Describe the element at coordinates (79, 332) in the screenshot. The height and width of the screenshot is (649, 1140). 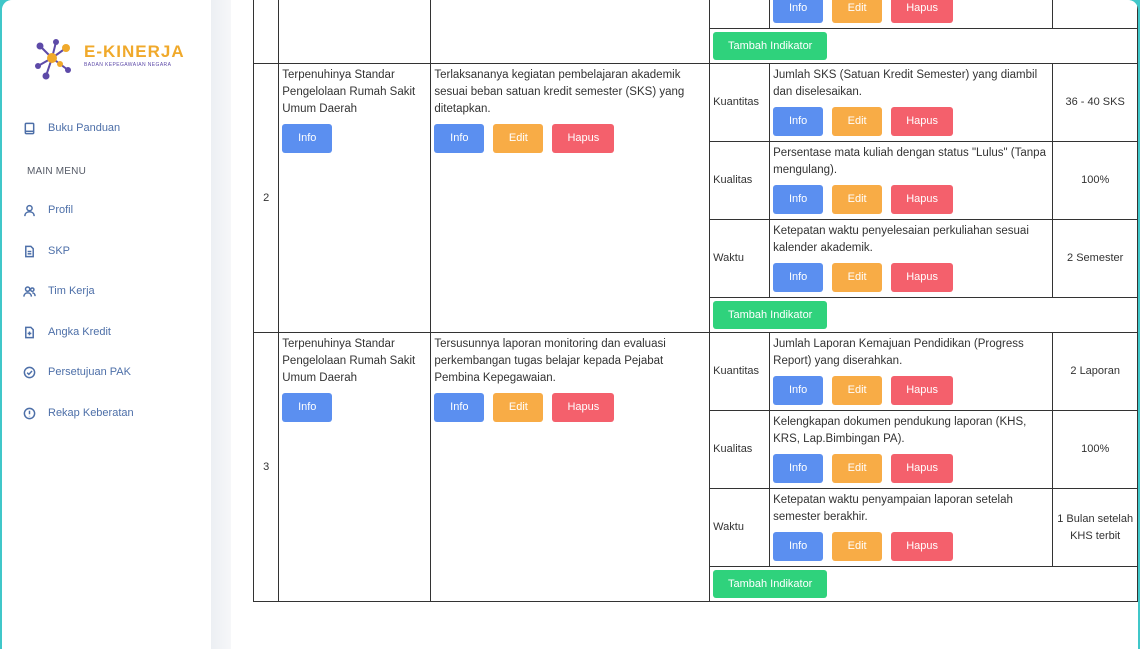
I see `sidebar-item-label: Angka Kredit` at that location.